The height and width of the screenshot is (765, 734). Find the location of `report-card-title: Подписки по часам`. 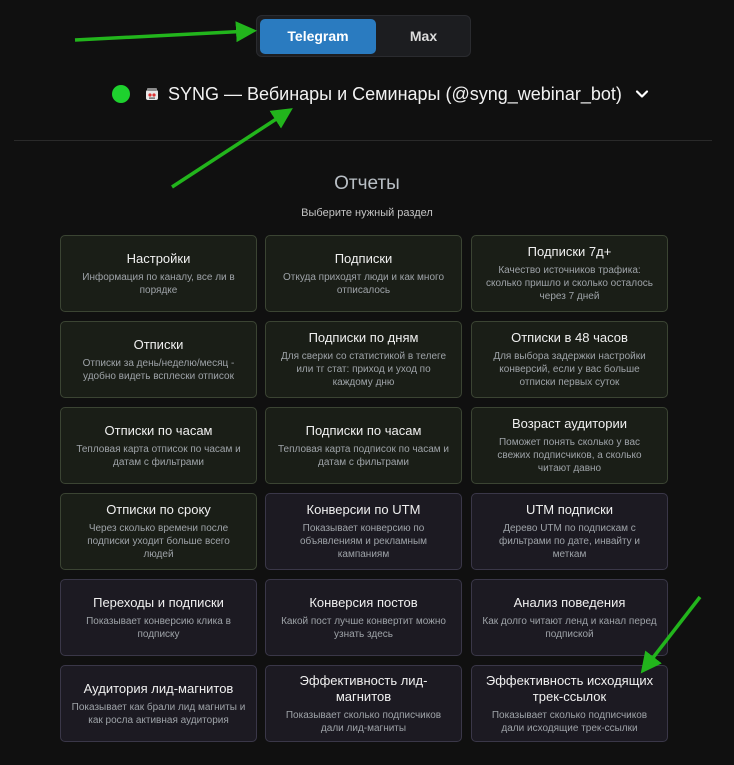

report-card-title: Подписки по часам is located at coordinates (363, 430).